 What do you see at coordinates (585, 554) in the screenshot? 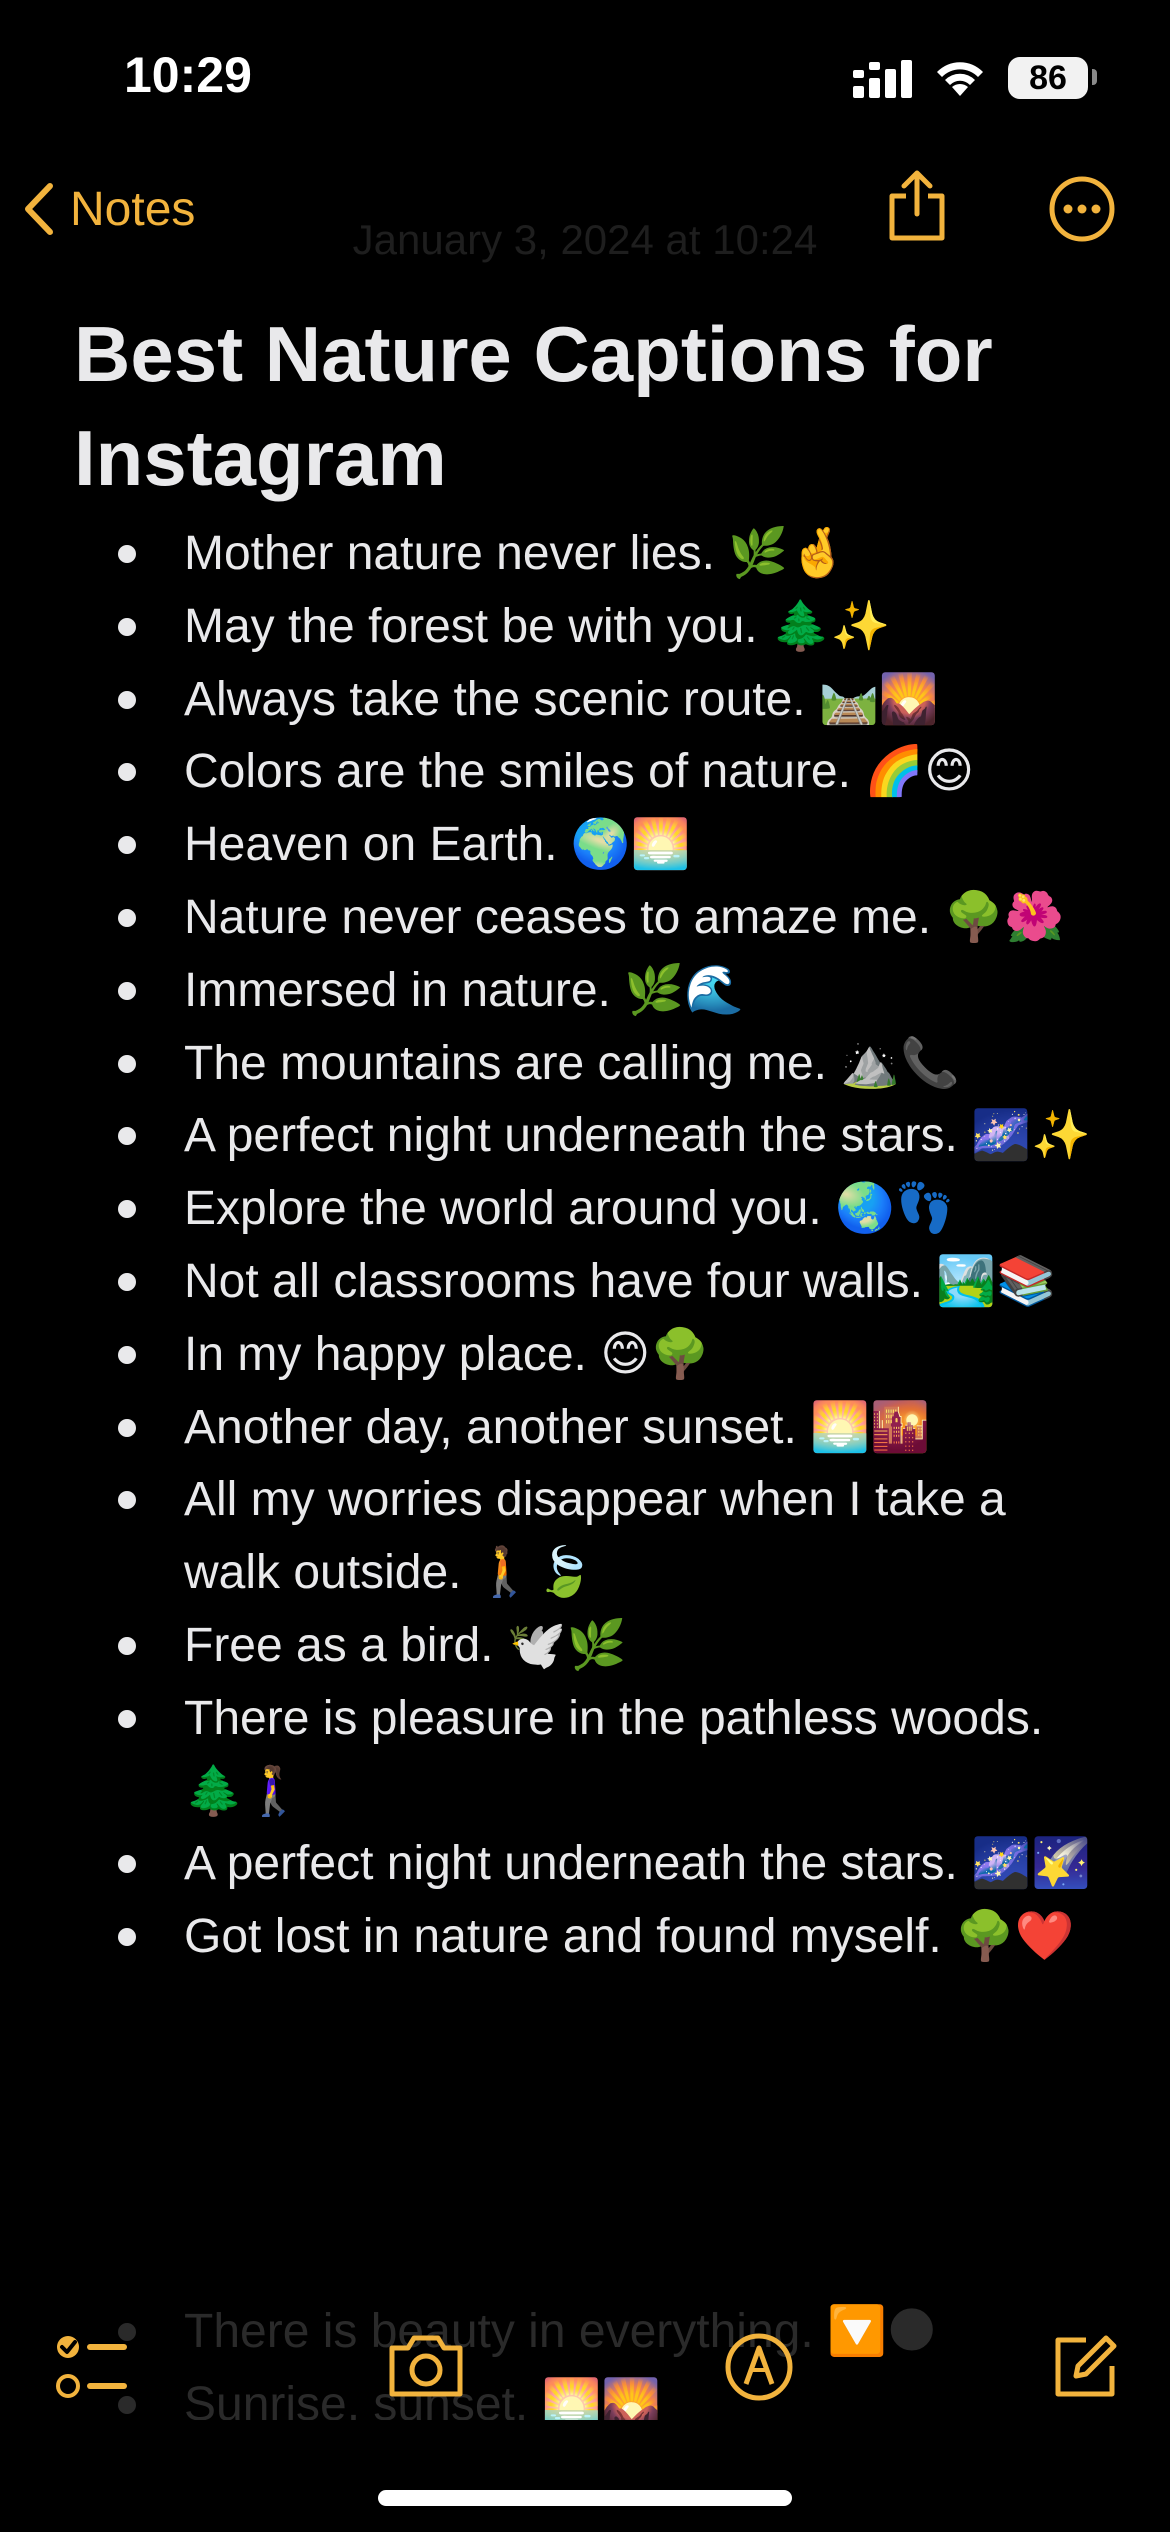
I see `caption-item: Mother nature never lies. 🌿🤞` at bounding box center [585, 554].